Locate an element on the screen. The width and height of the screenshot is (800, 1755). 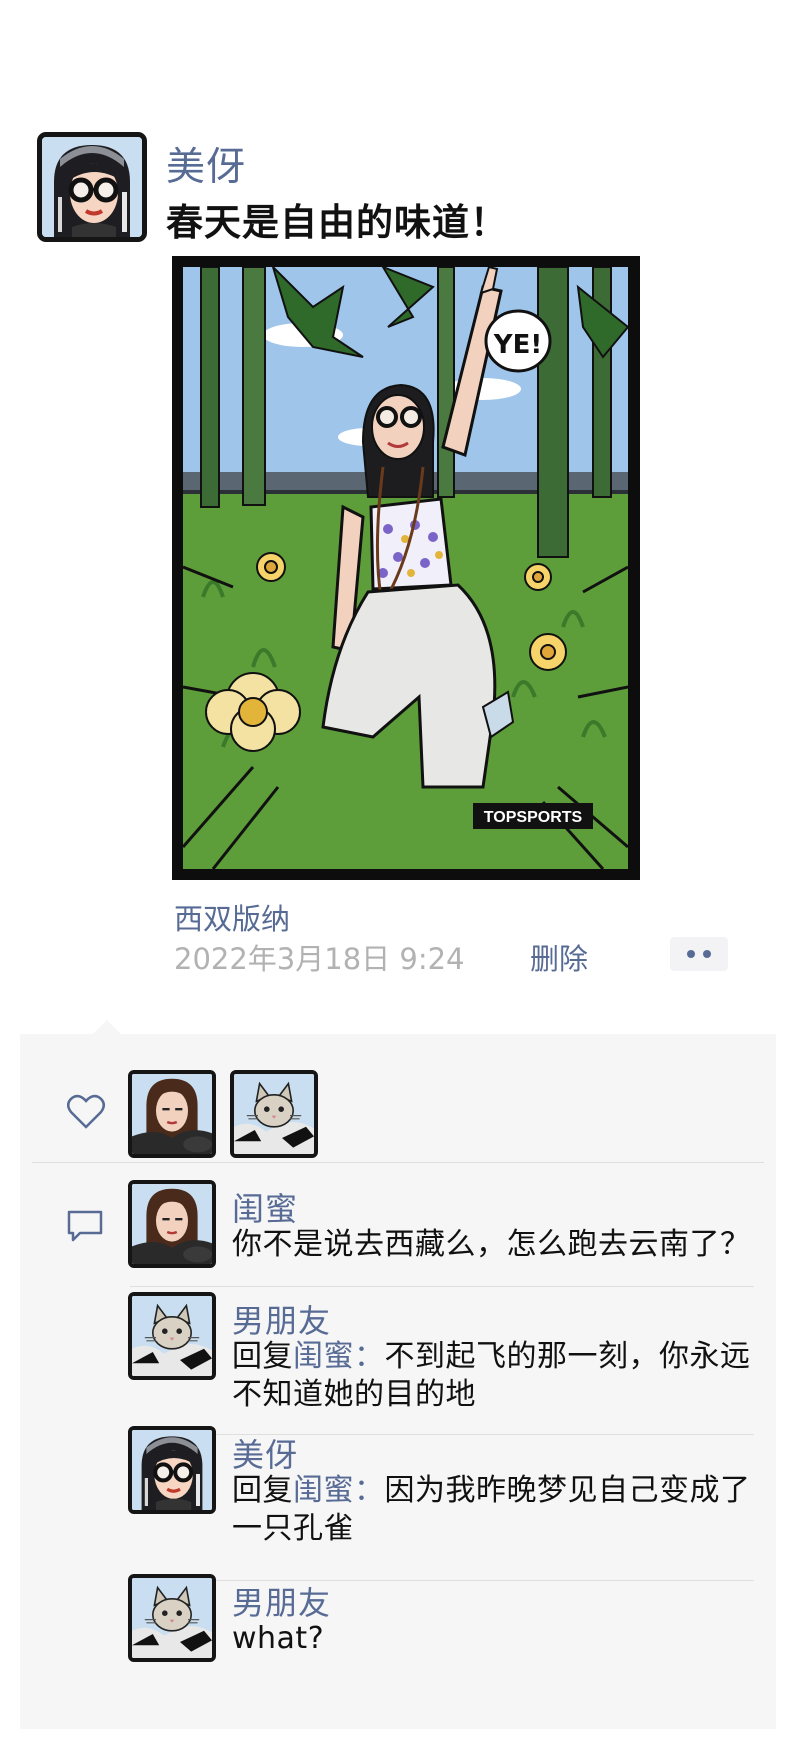
comment-item: 闺蜜 你不是说去西藏么，怎么跑去云南了？ is located at coordinates (439, 1230).